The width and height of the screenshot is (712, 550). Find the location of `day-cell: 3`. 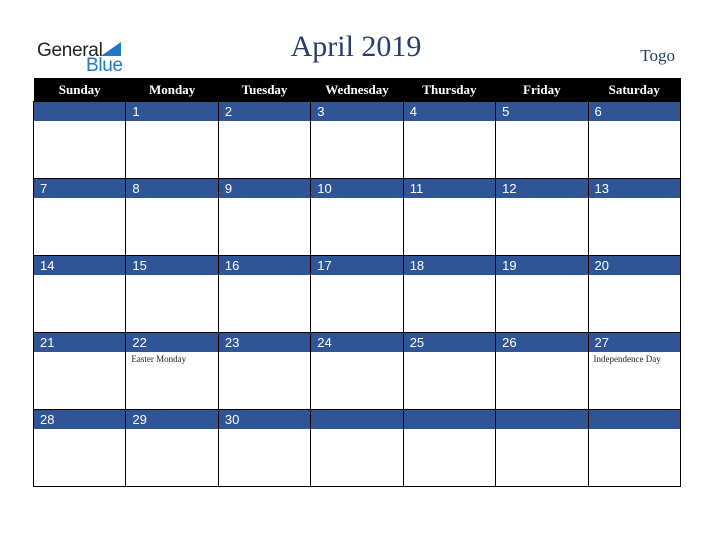

day-cell: 3 is located at coordinates (357, 140).